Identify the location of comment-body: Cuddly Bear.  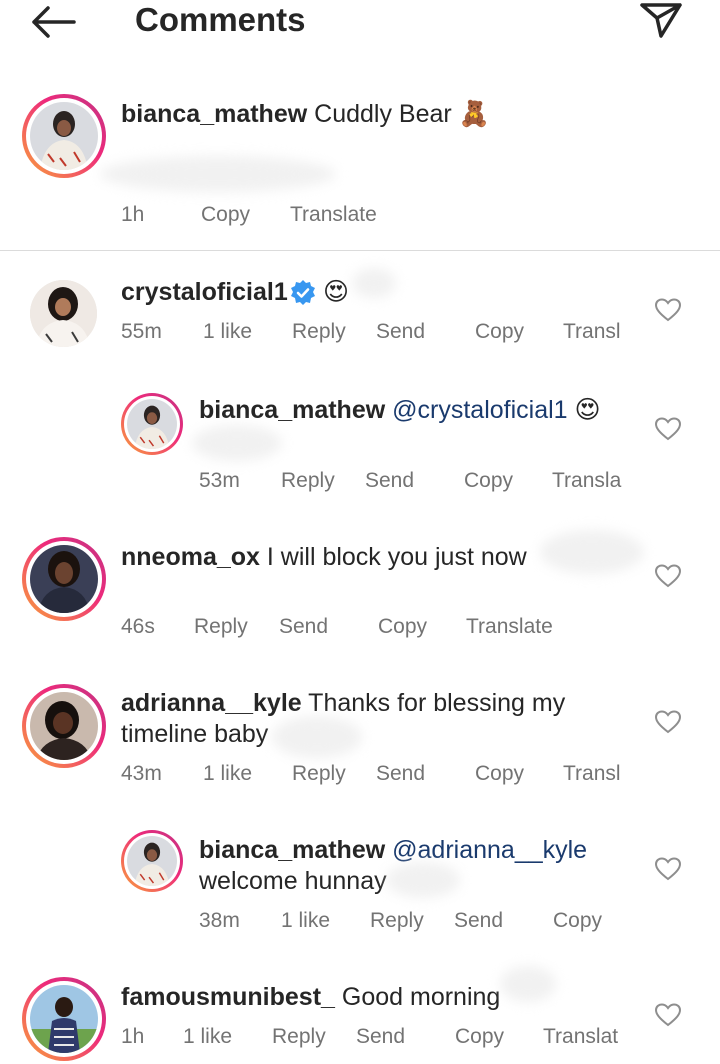
(383, 114).